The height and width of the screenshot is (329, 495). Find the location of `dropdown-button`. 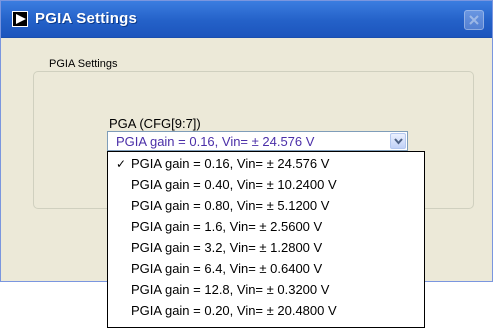

dropdown-button is located at coordinates (398, 141).